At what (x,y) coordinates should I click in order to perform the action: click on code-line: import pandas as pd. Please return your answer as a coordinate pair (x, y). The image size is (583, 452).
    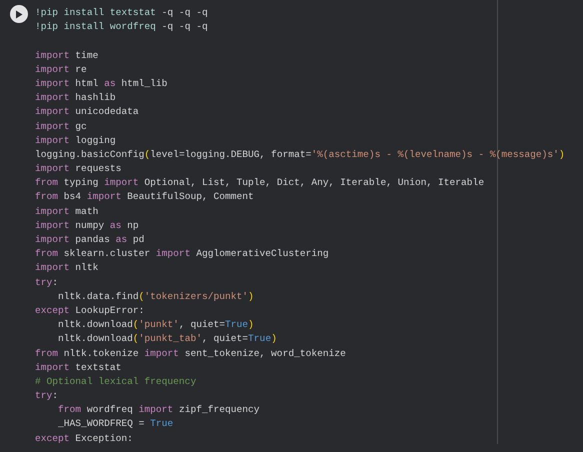
    Looking at the image, I should click on (89, 240).